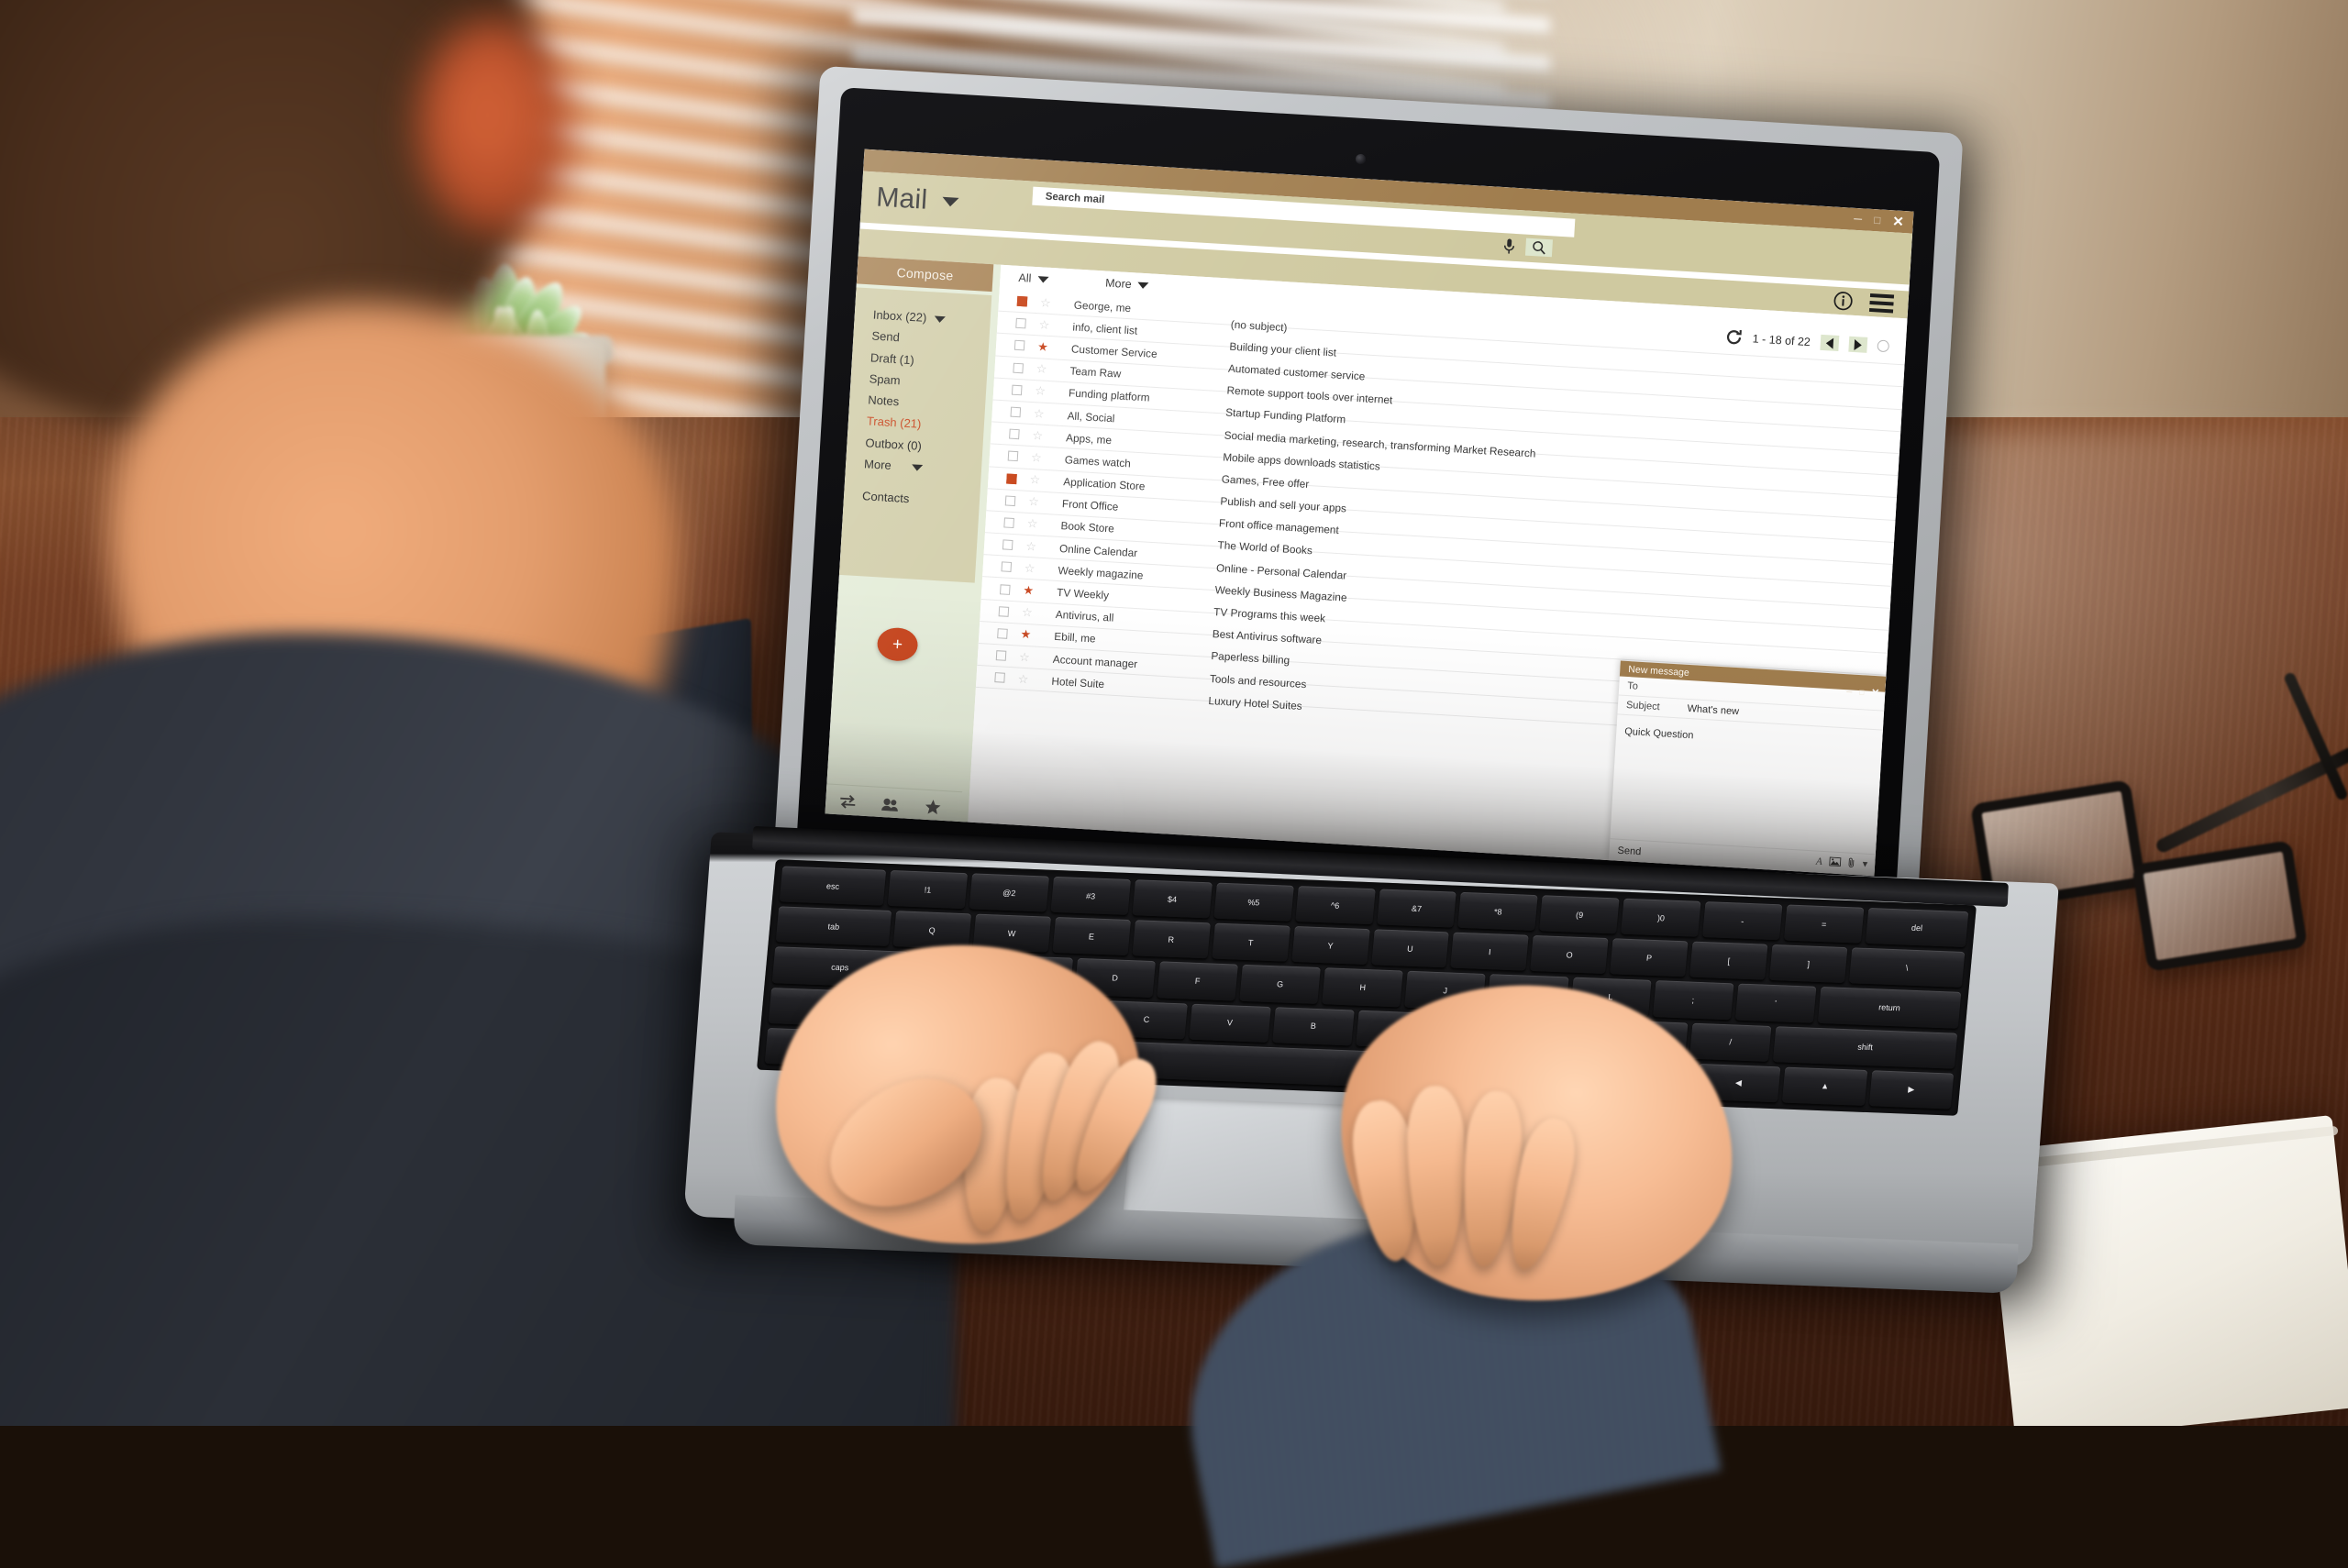 The width and height of the screenshot is (2348, 1568). What do you see at coordinates (931, 319) in the screenshot?
I see `sidebar-item-inbox: Inbox (22)` at bounding box center [931, 319].